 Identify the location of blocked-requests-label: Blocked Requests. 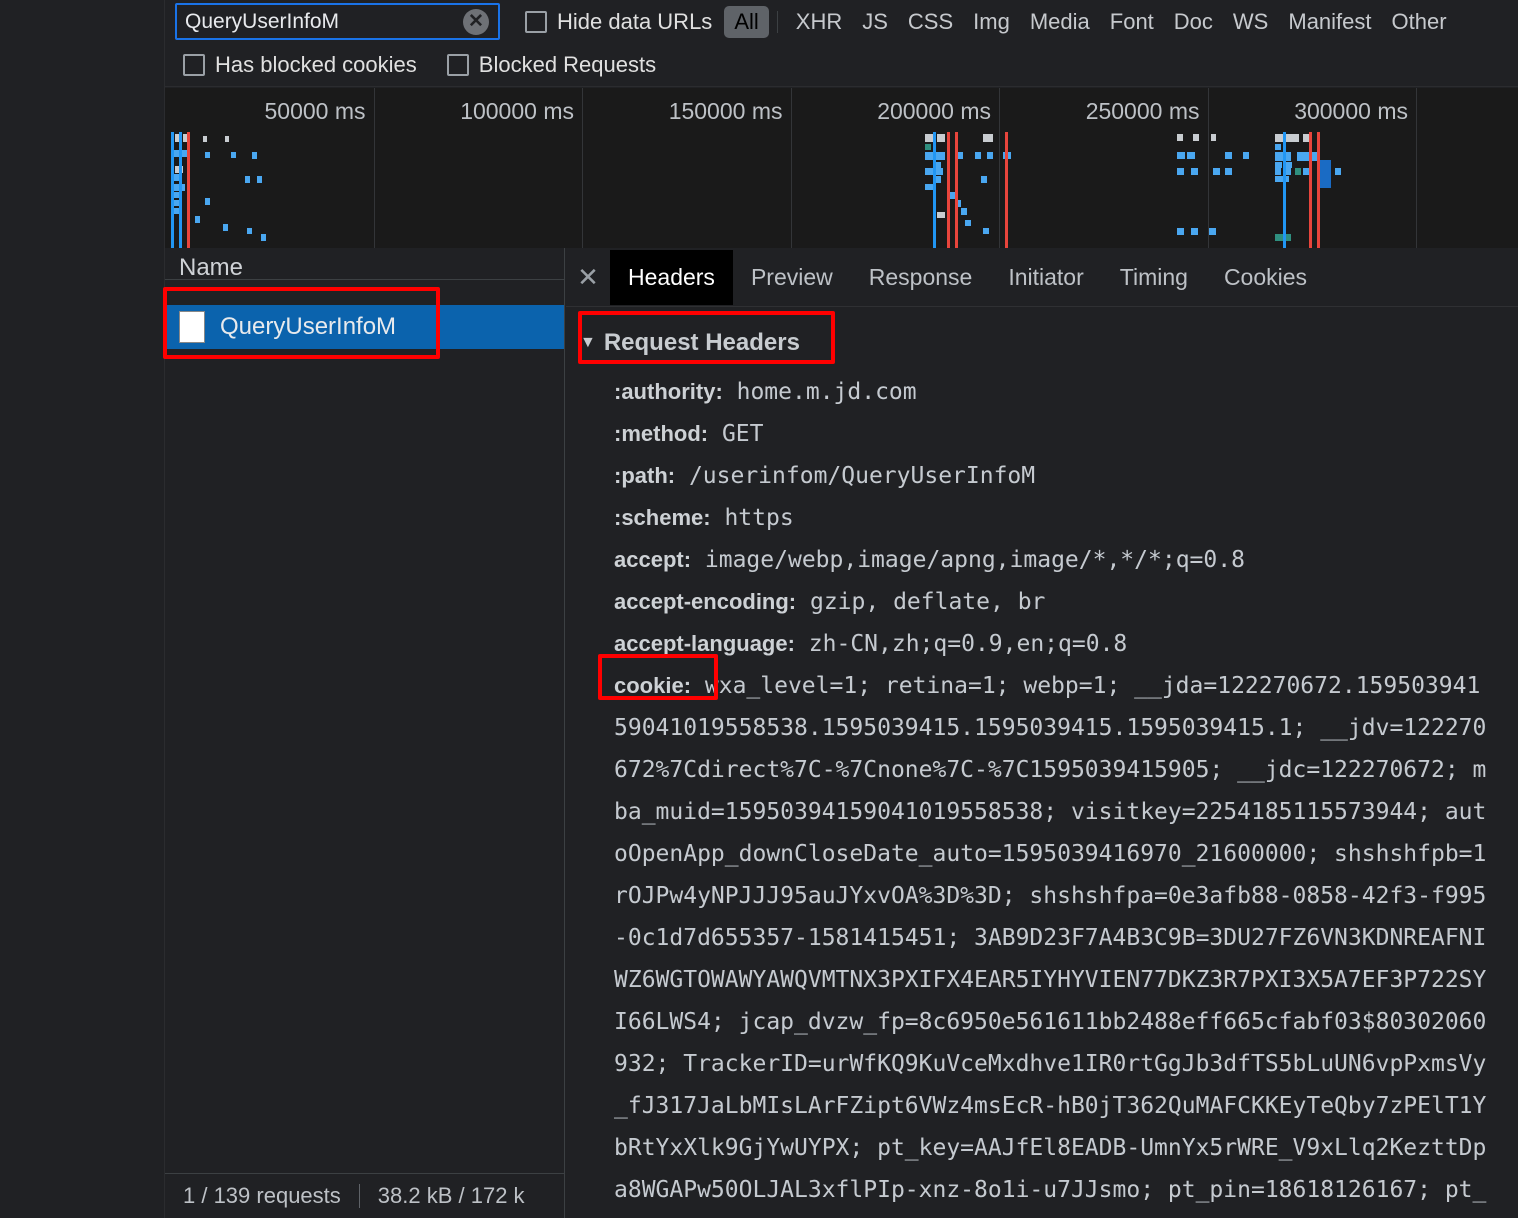
(567, 64).